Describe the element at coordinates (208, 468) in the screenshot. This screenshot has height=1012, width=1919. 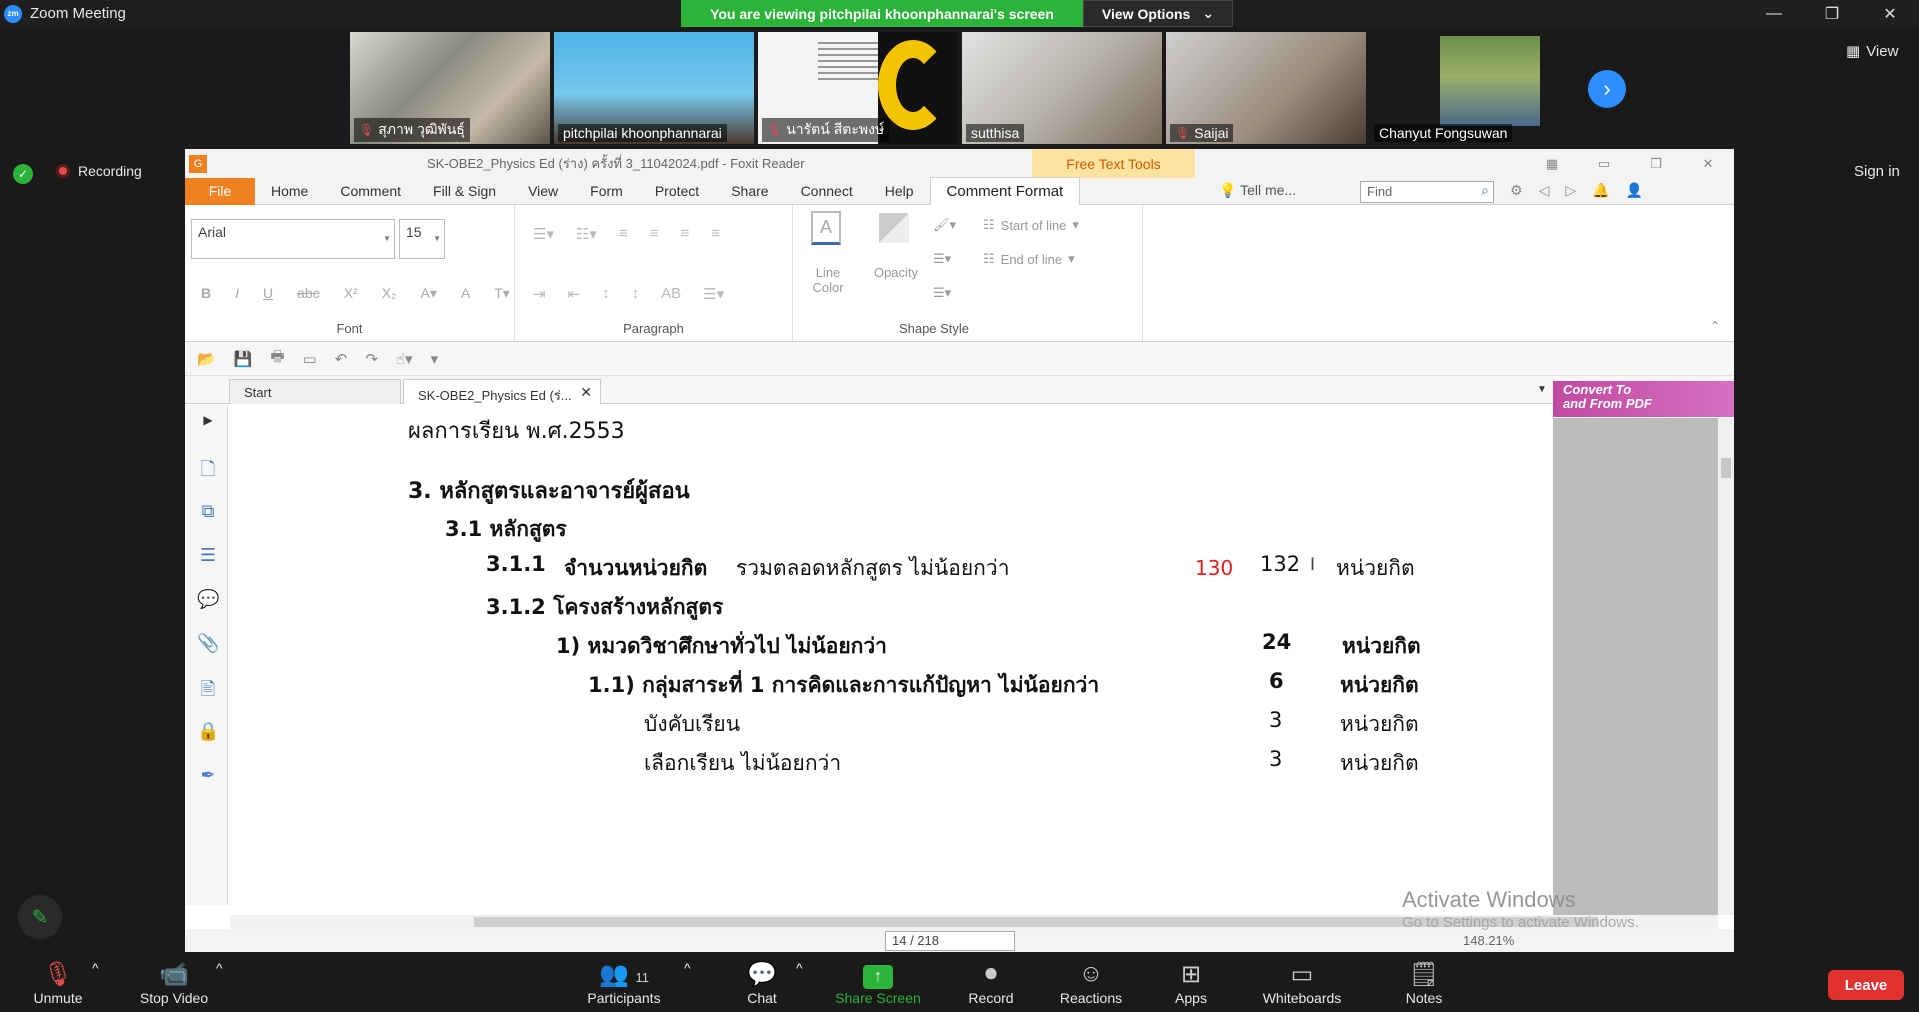
I see `bookmark-icon: 🗋` at that location.